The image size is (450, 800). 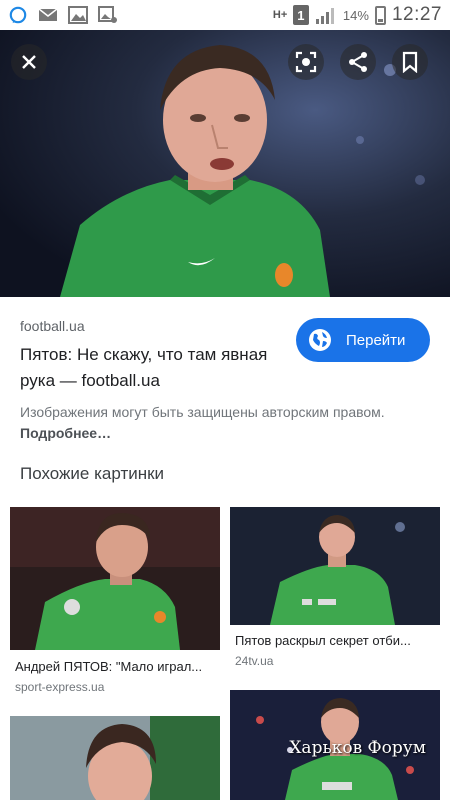 What do you see at coordinates (376, 340) in the screenshot?
I see `visit-label: Перейти` at bounding box center [376, 340].